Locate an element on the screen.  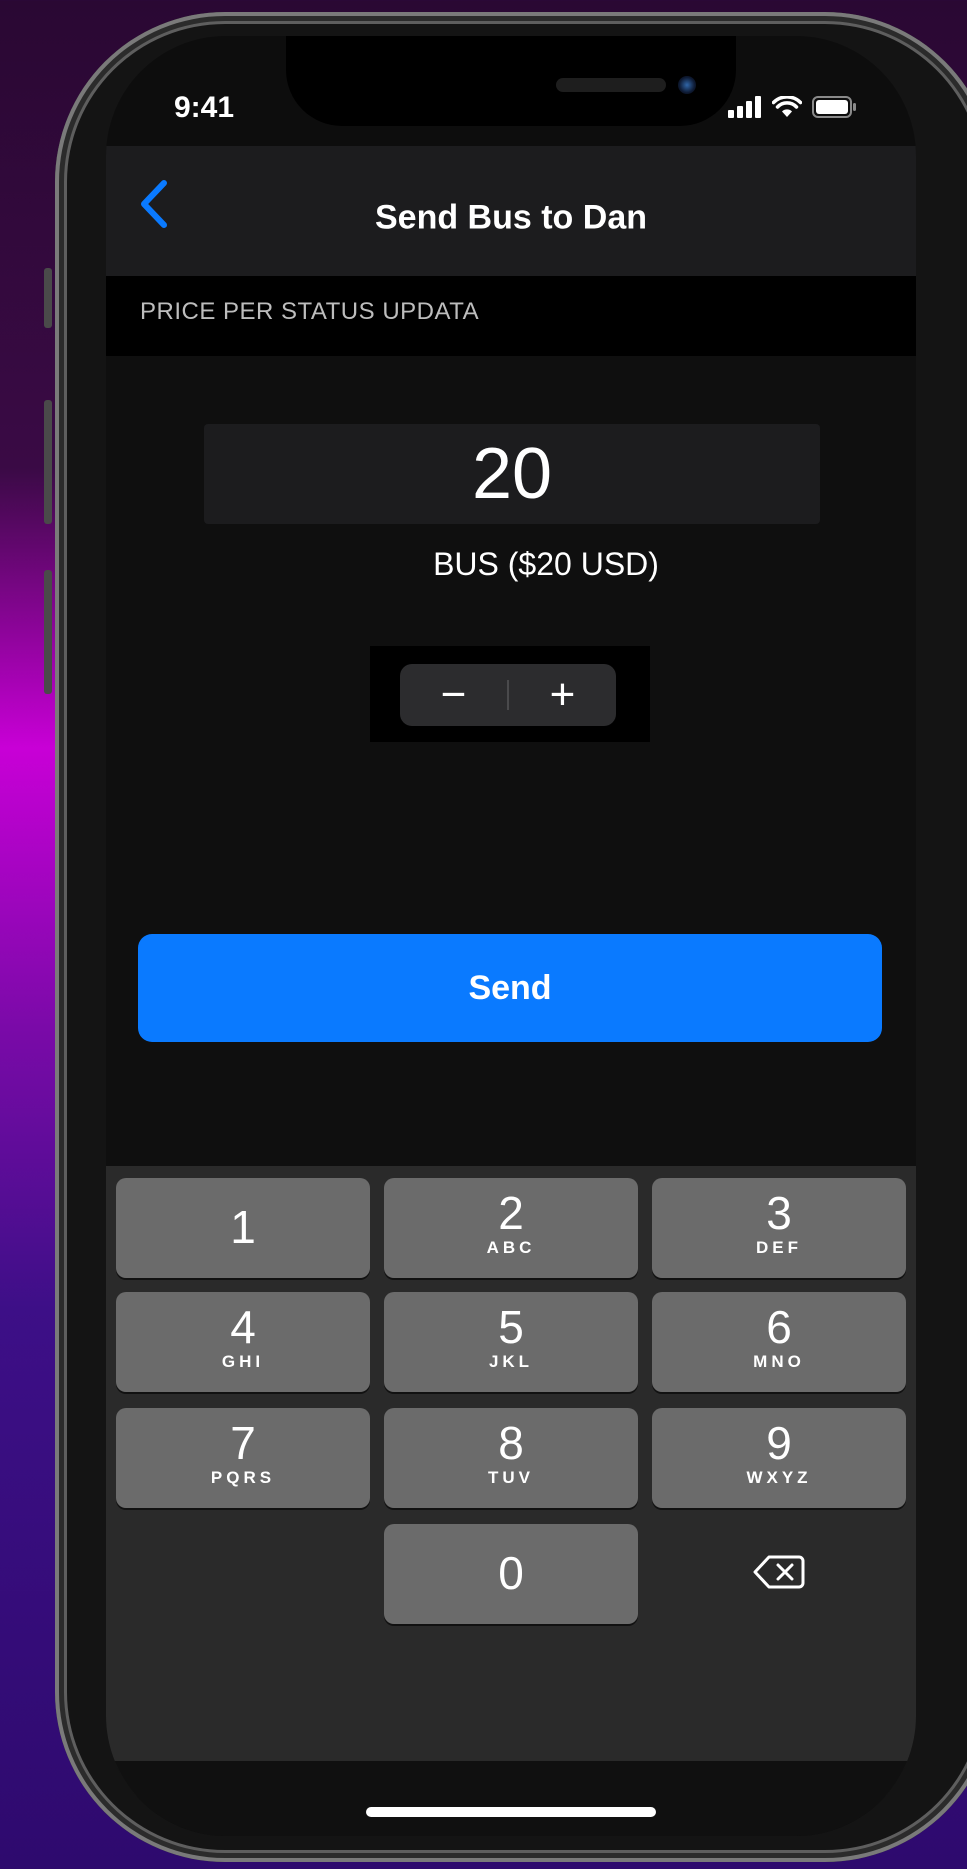
decrement-button: − is located at coordinates (453, 695).